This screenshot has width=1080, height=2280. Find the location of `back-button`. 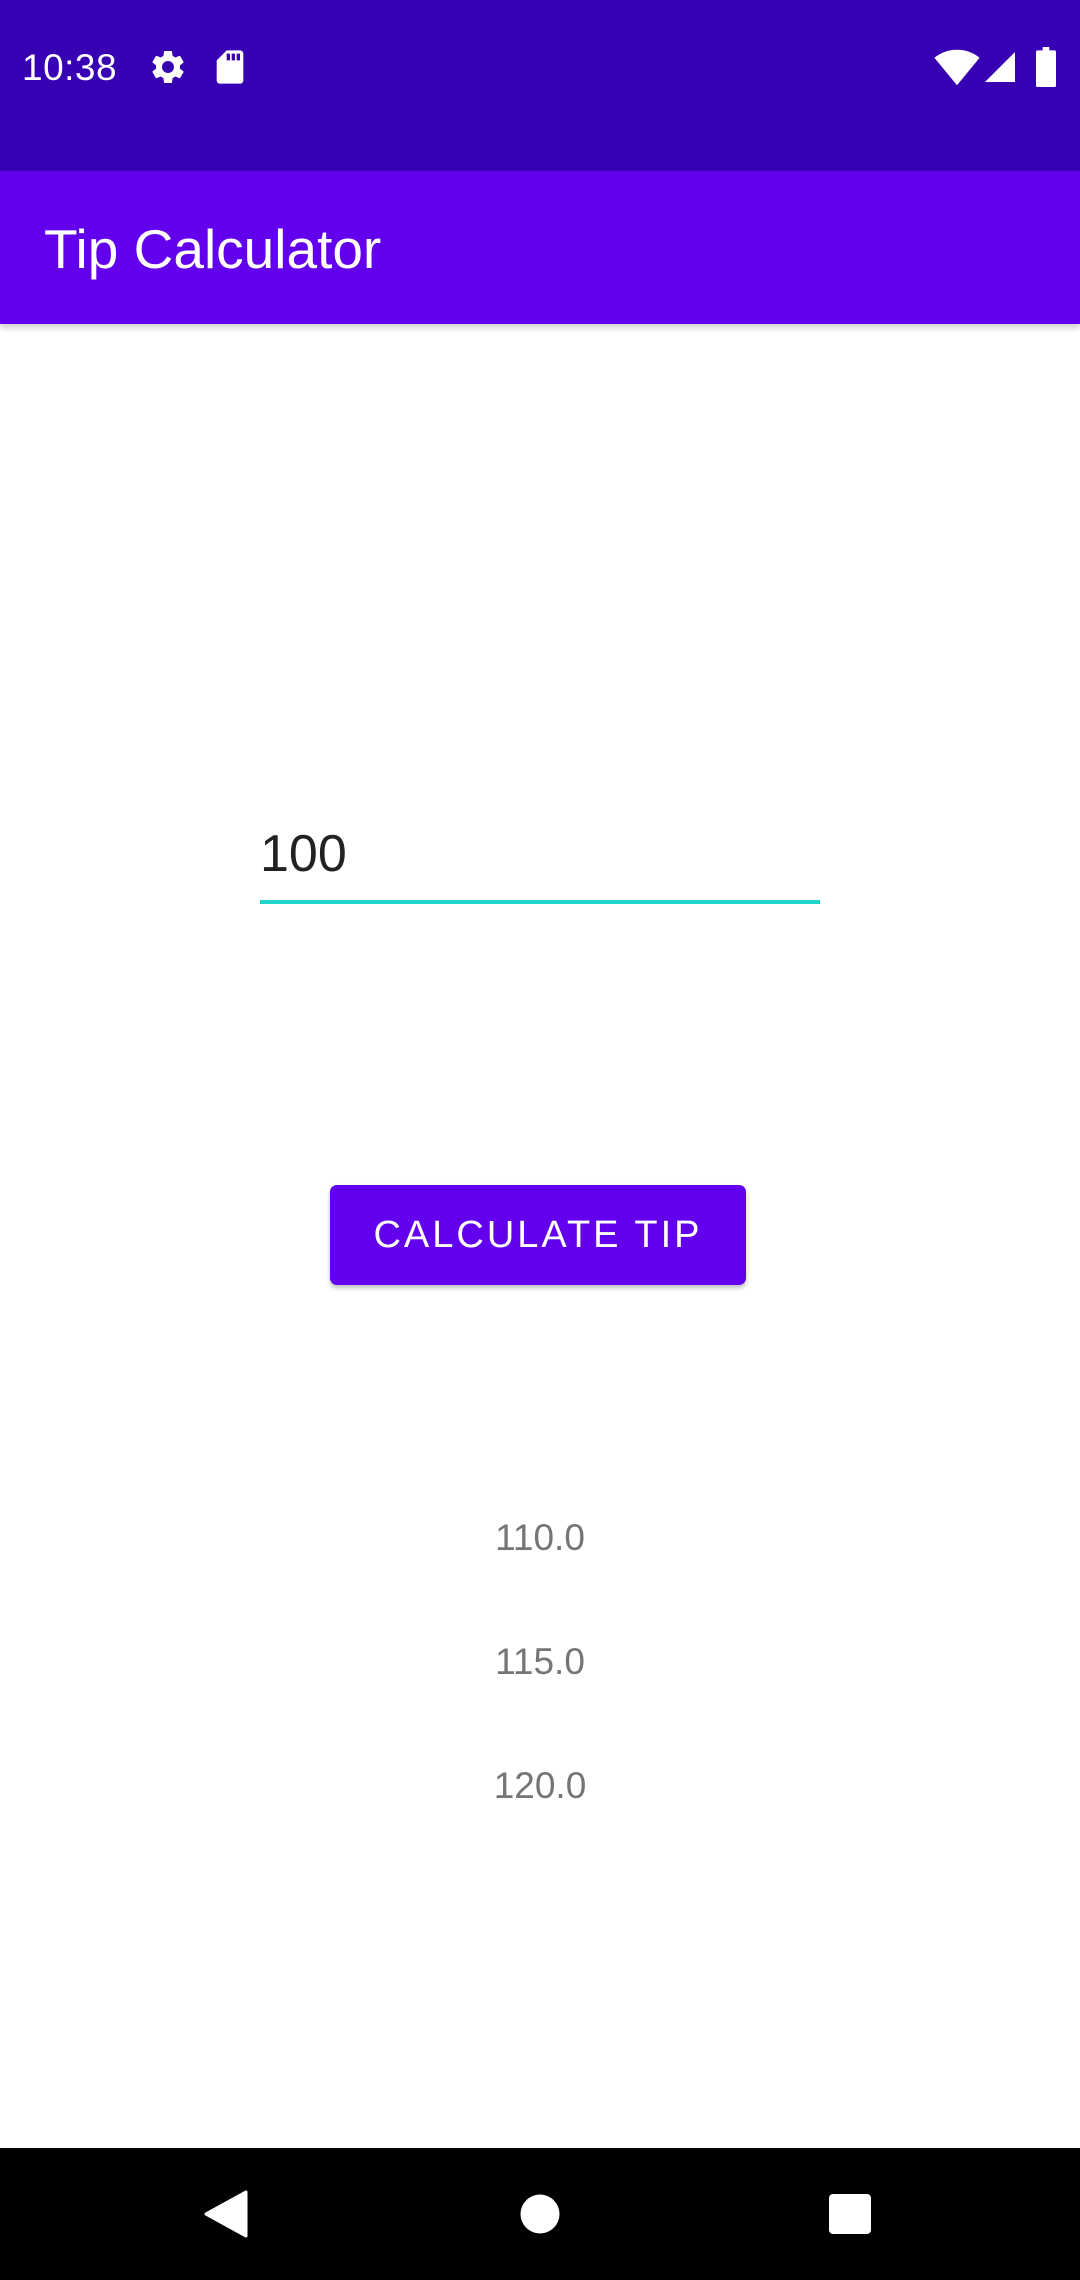

back-button is located at coordinates (226, 2214).